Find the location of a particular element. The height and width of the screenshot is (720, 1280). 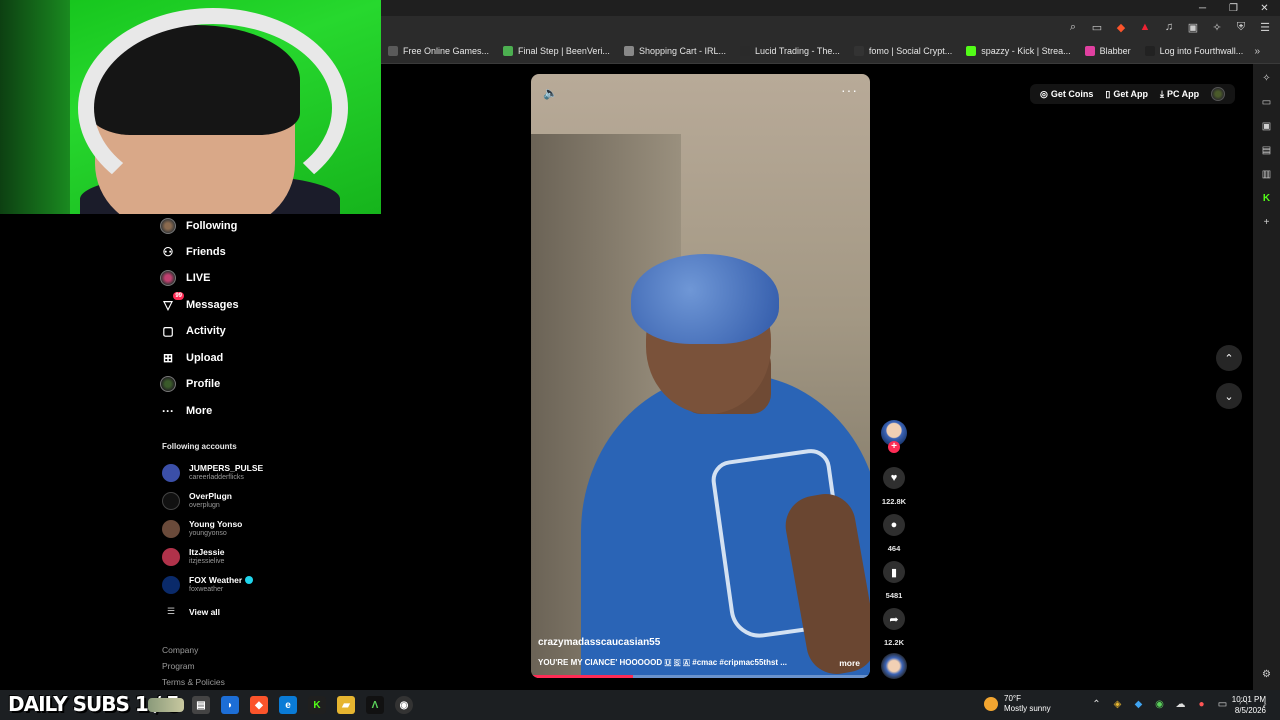

tray-app-icon-2: ◆ is located at coordinates (1138, 704).